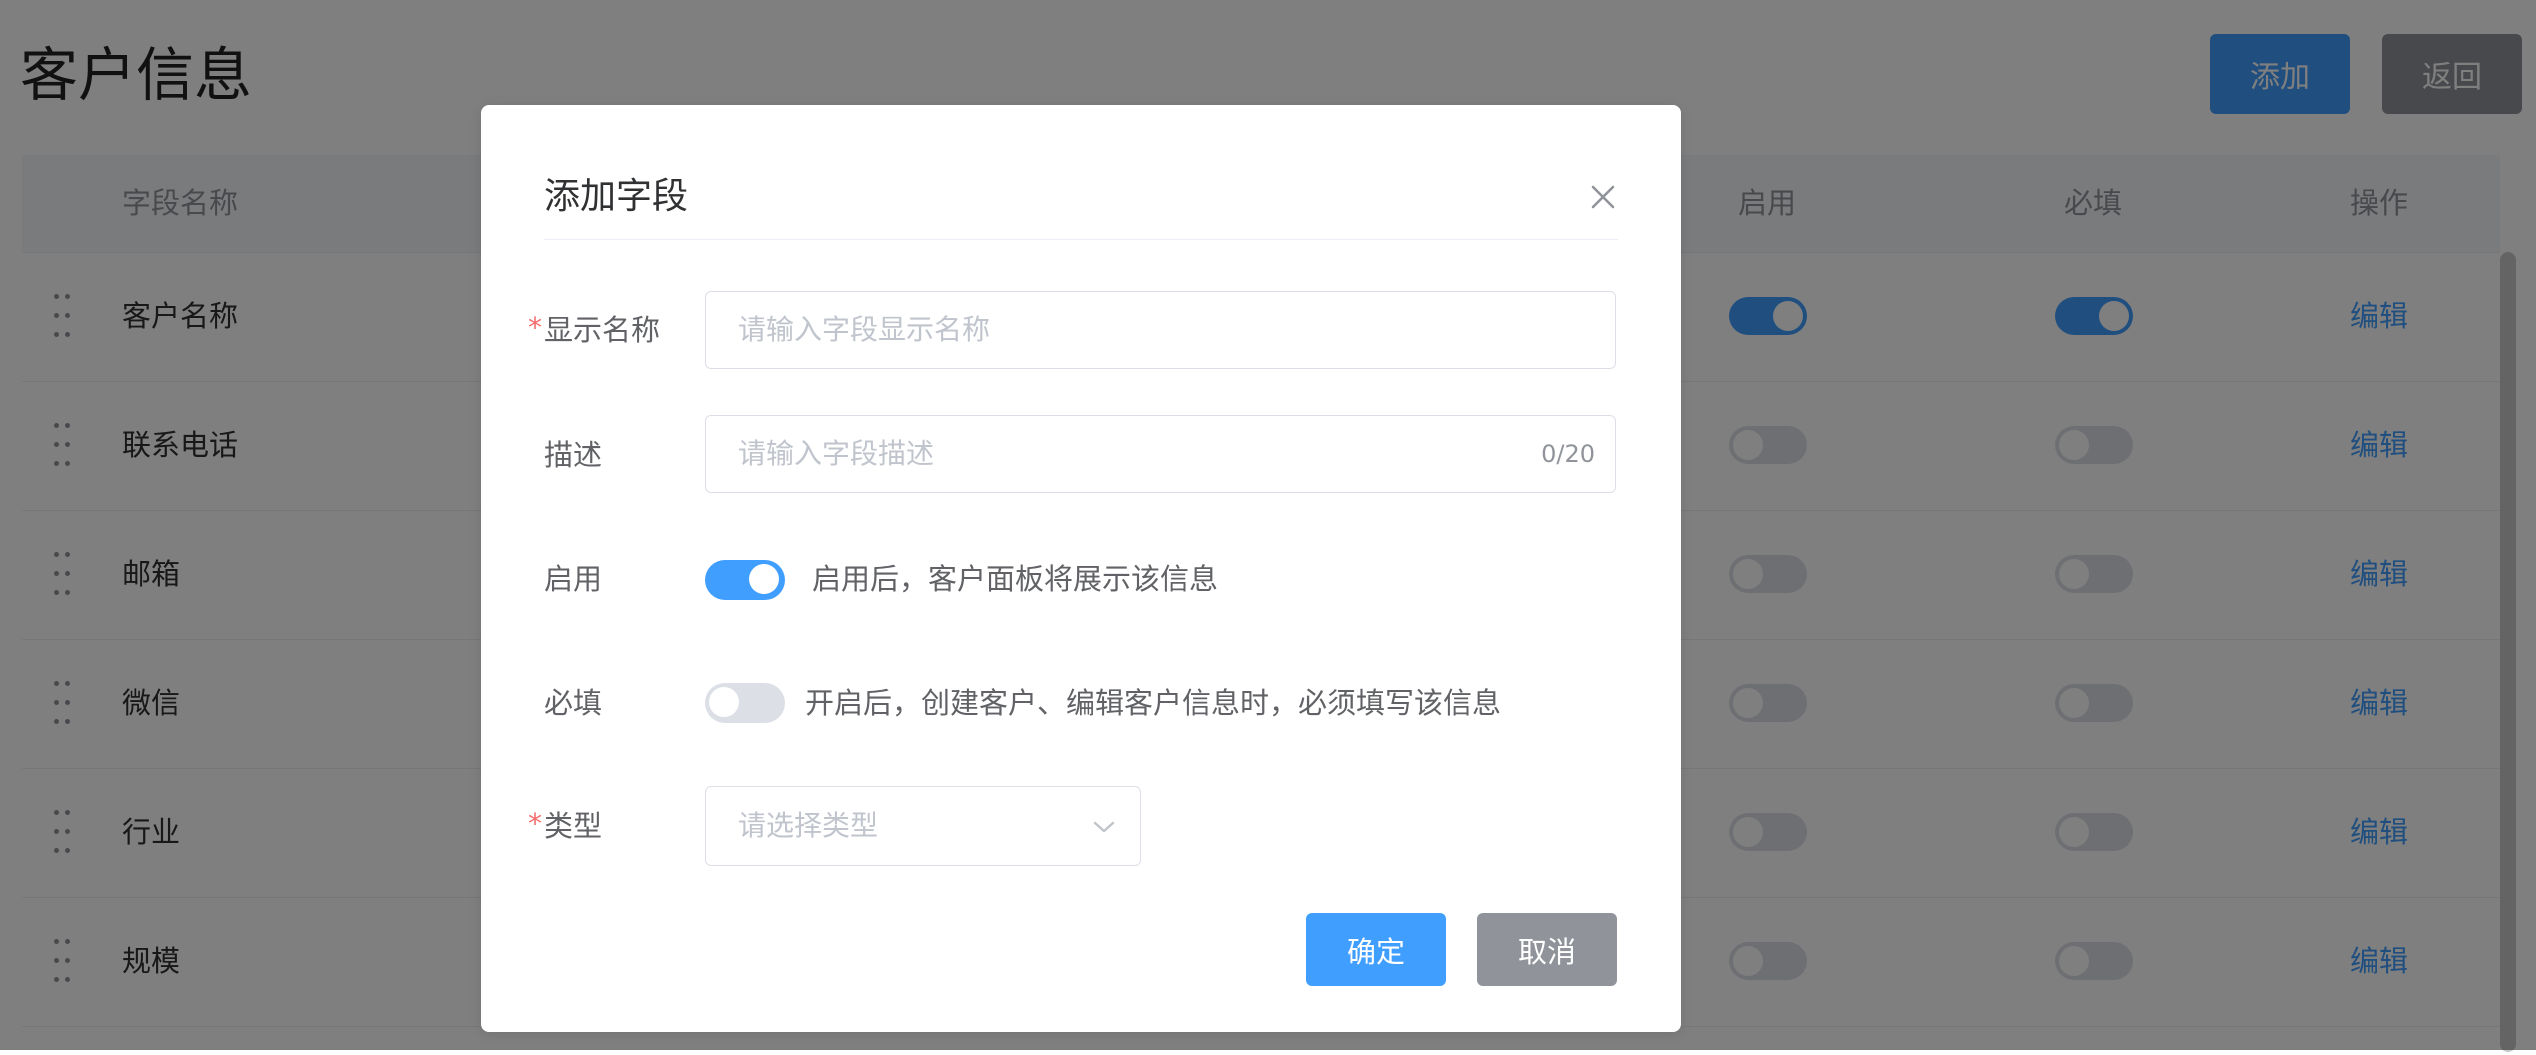  Describe the element at coordinates (1153, 703) in the screenshot. I see `required-hint: 开启后，创建客户、编辑客户信息时，必须填写该信息` at that location.